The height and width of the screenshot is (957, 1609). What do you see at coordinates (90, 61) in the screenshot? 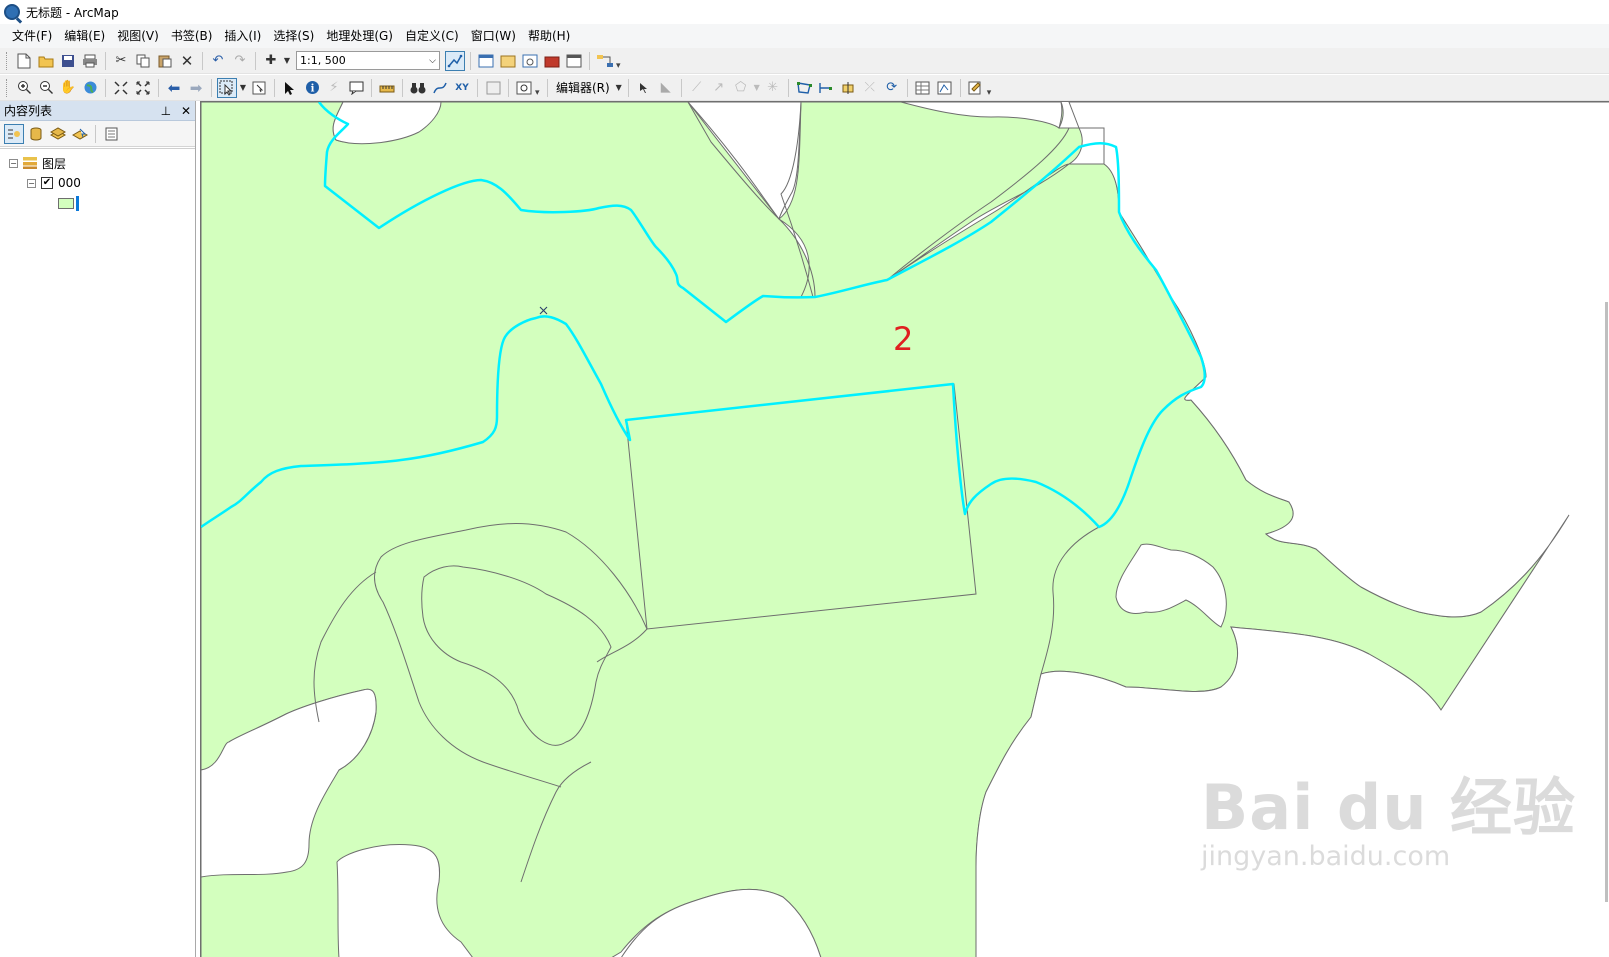
I see `print-icon` at bounding box center [90, 61].